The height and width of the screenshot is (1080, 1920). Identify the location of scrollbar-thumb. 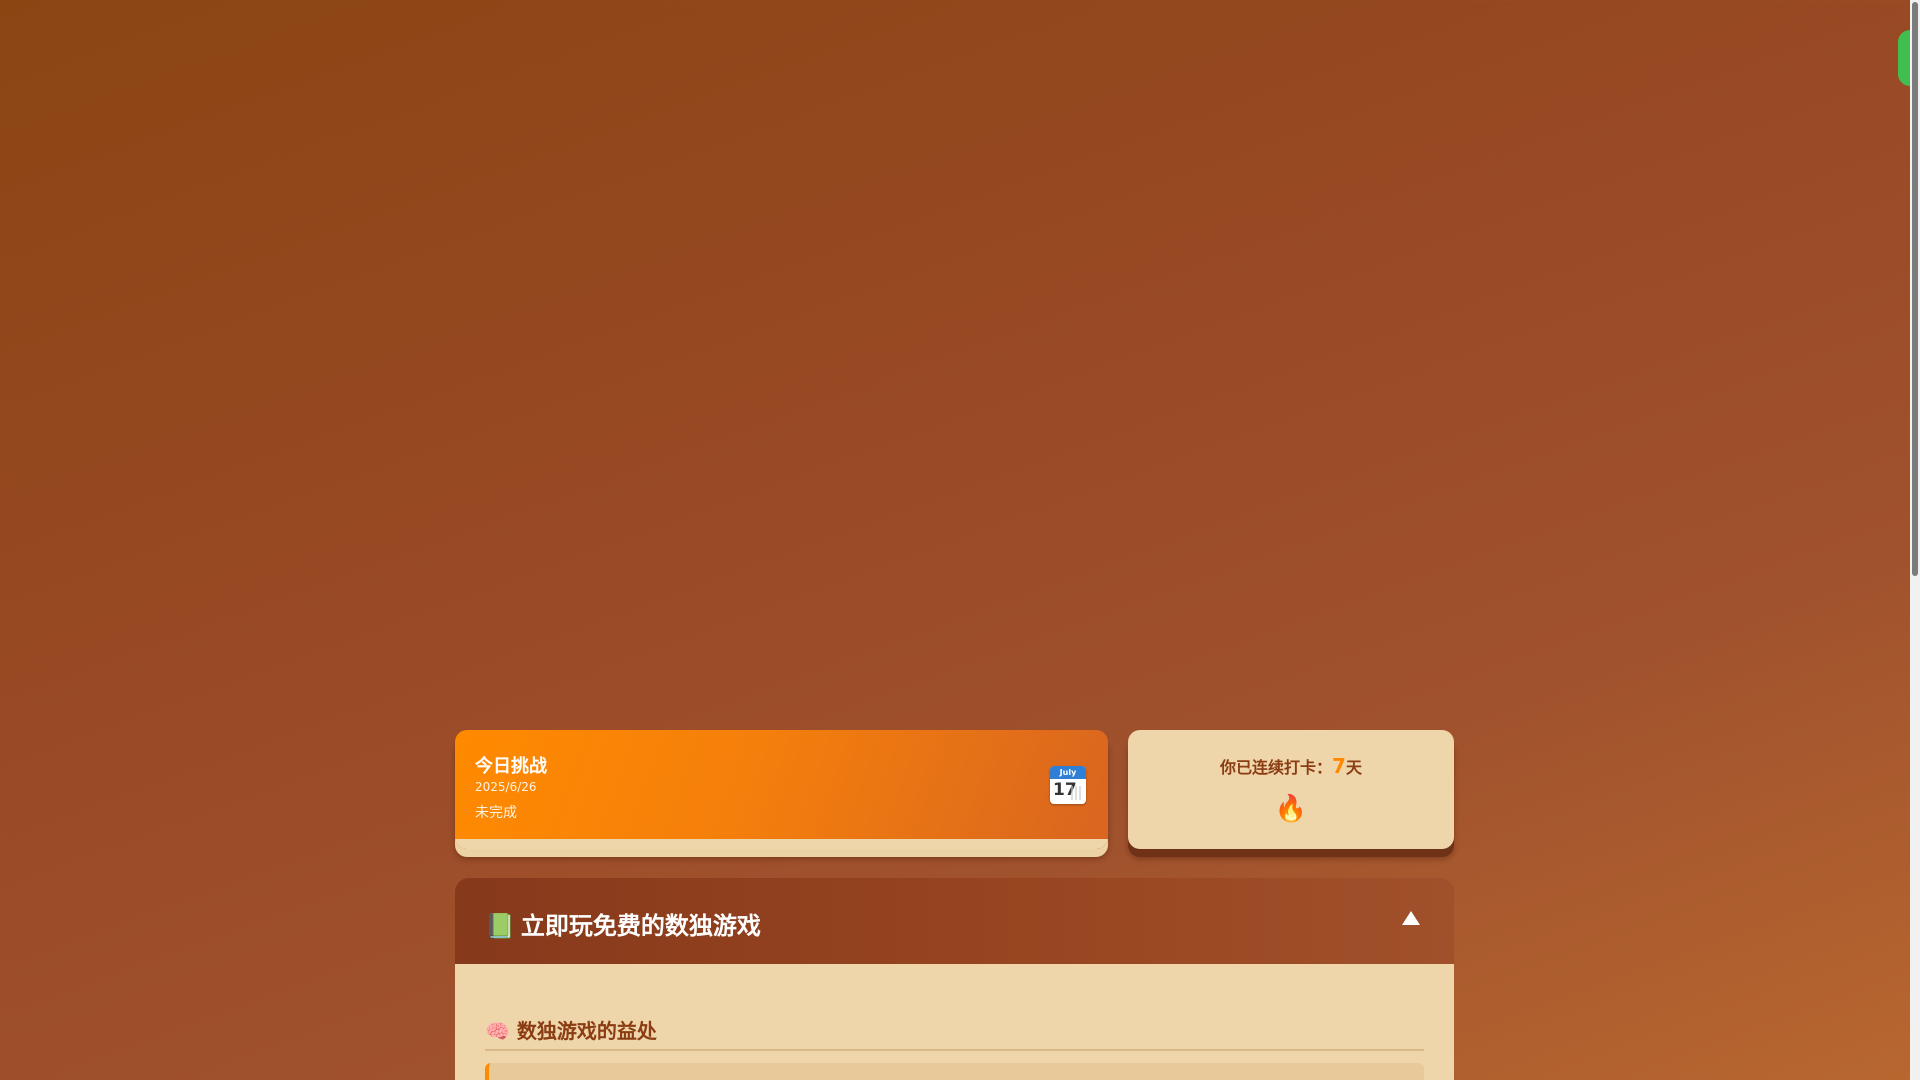
(1915, 289).